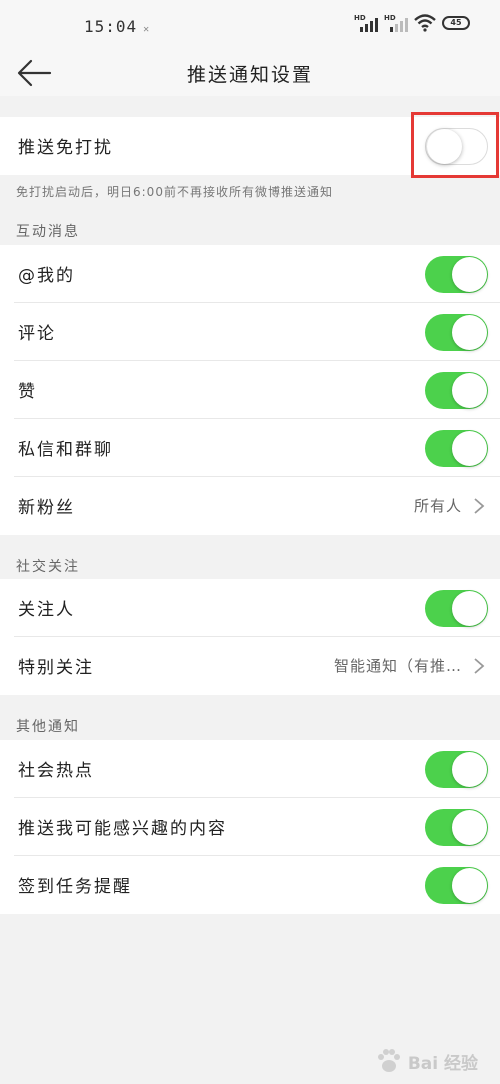 This screenshot has width=500, height=1084. I want to click on page-title: 推送通知设置, so click(249, 75).